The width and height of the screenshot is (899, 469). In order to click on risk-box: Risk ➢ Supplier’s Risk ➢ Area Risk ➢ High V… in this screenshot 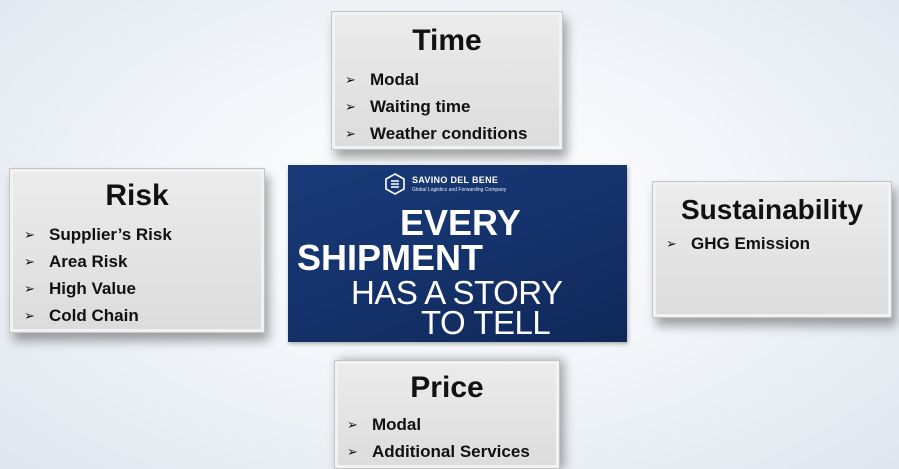, I will do `click(137, 250)`.